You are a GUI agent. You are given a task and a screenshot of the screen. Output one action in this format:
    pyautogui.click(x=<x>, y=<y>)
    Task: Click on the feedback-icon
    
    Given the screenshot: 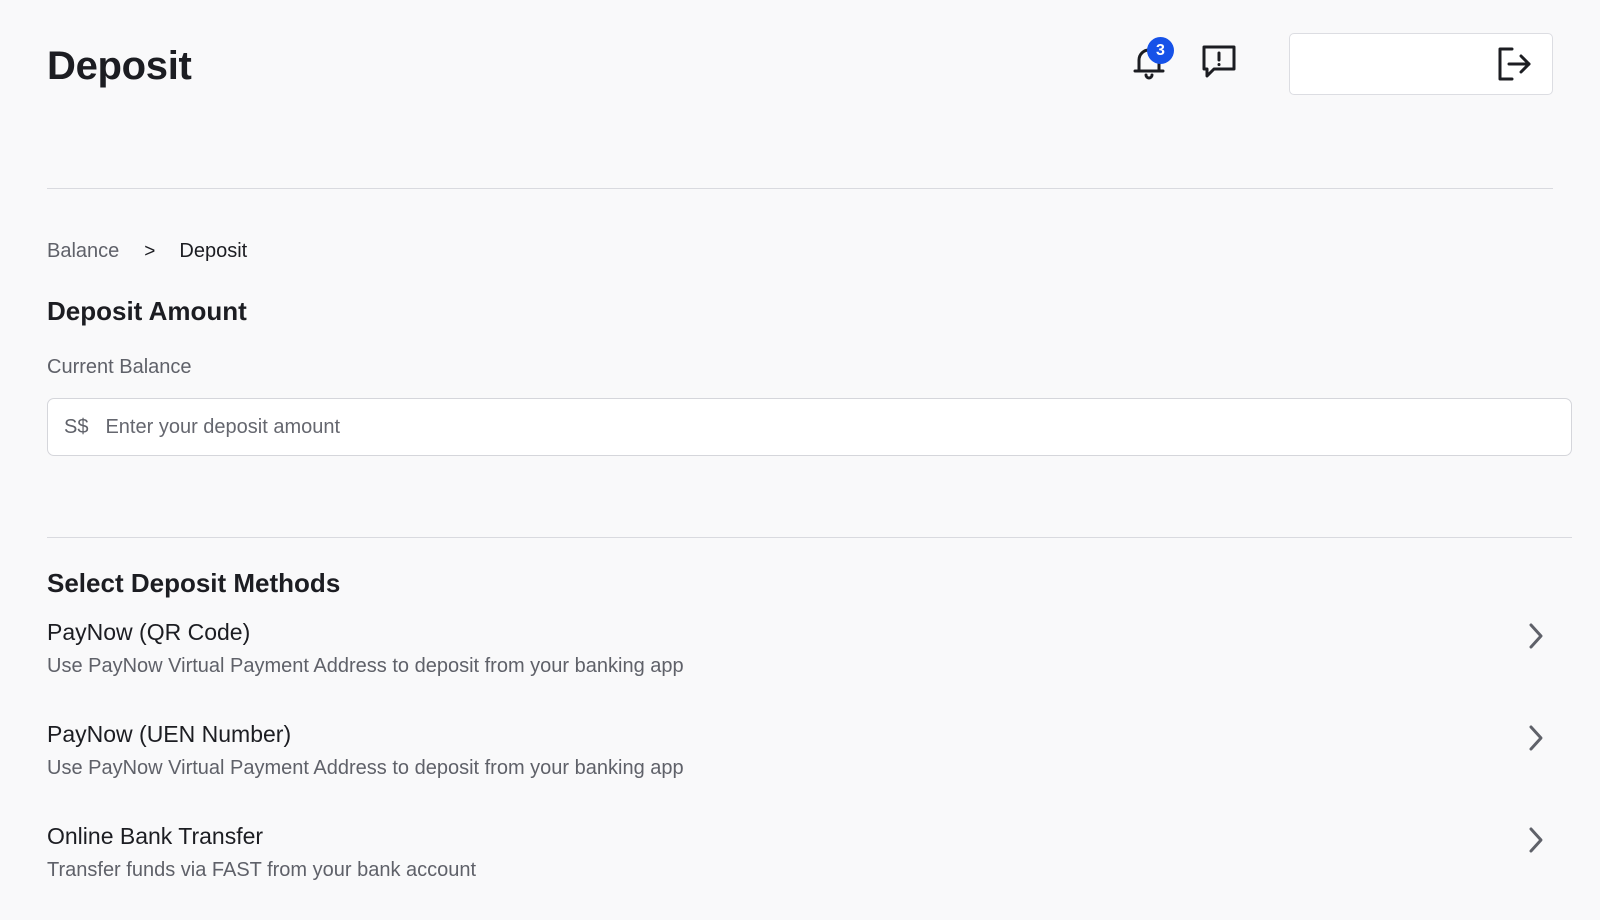 What is the action you would take?
    pyautogui.click(x=1219, y=61)
    